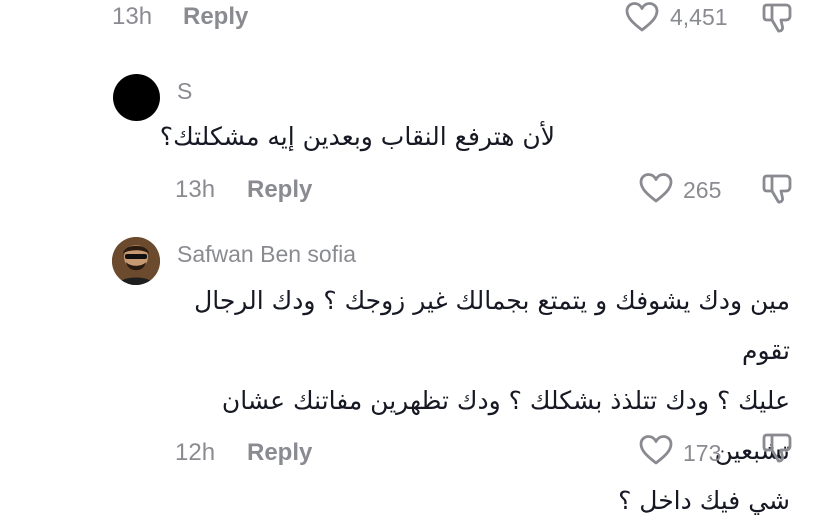 This screenshot has width=827, height=526. What do you see at coordinates (357, 136) in the screenshot?
I see `comment-text: لأن هترفع النقاب وبعدين إيه مشكلتك؟` at bounding box center [357, 136].